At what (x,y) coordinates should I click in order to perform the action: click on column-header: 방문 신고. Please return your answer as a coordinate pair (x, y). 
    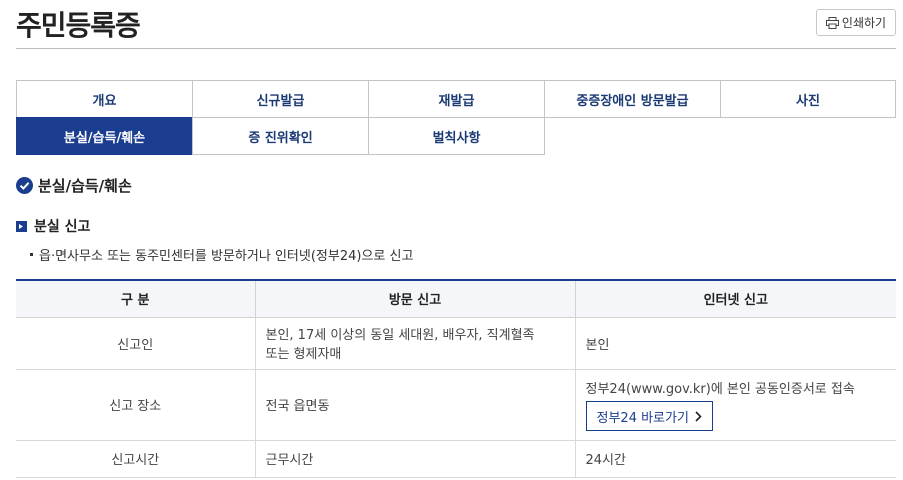
    Looking at the image, I should click on (415, 299).